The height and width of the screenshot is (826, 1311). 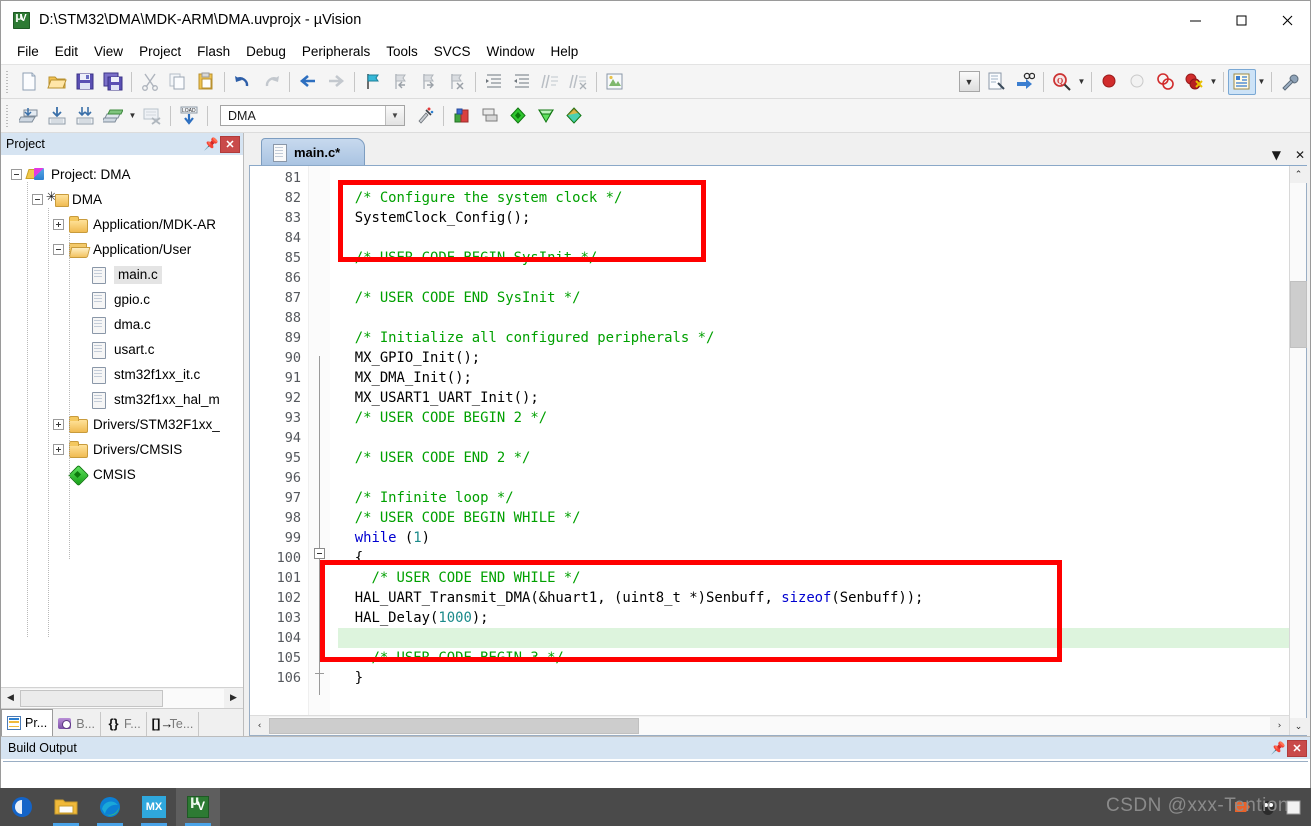 I want to click on pin-icon-build: 📌, so click(x=1278, y=748).